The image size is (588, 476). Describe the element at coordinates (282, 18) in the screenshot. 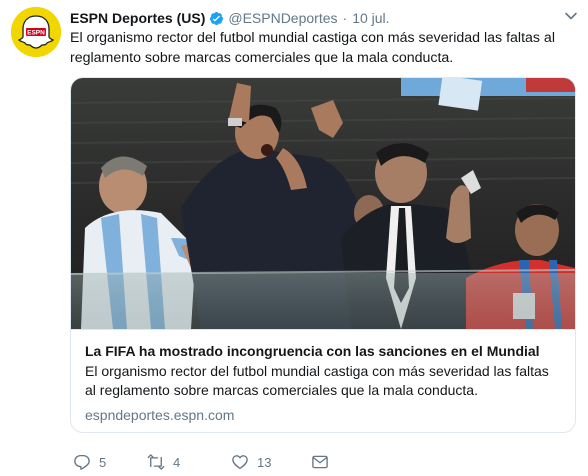

I see `author-handle: @ESPNDeportes` at that location.